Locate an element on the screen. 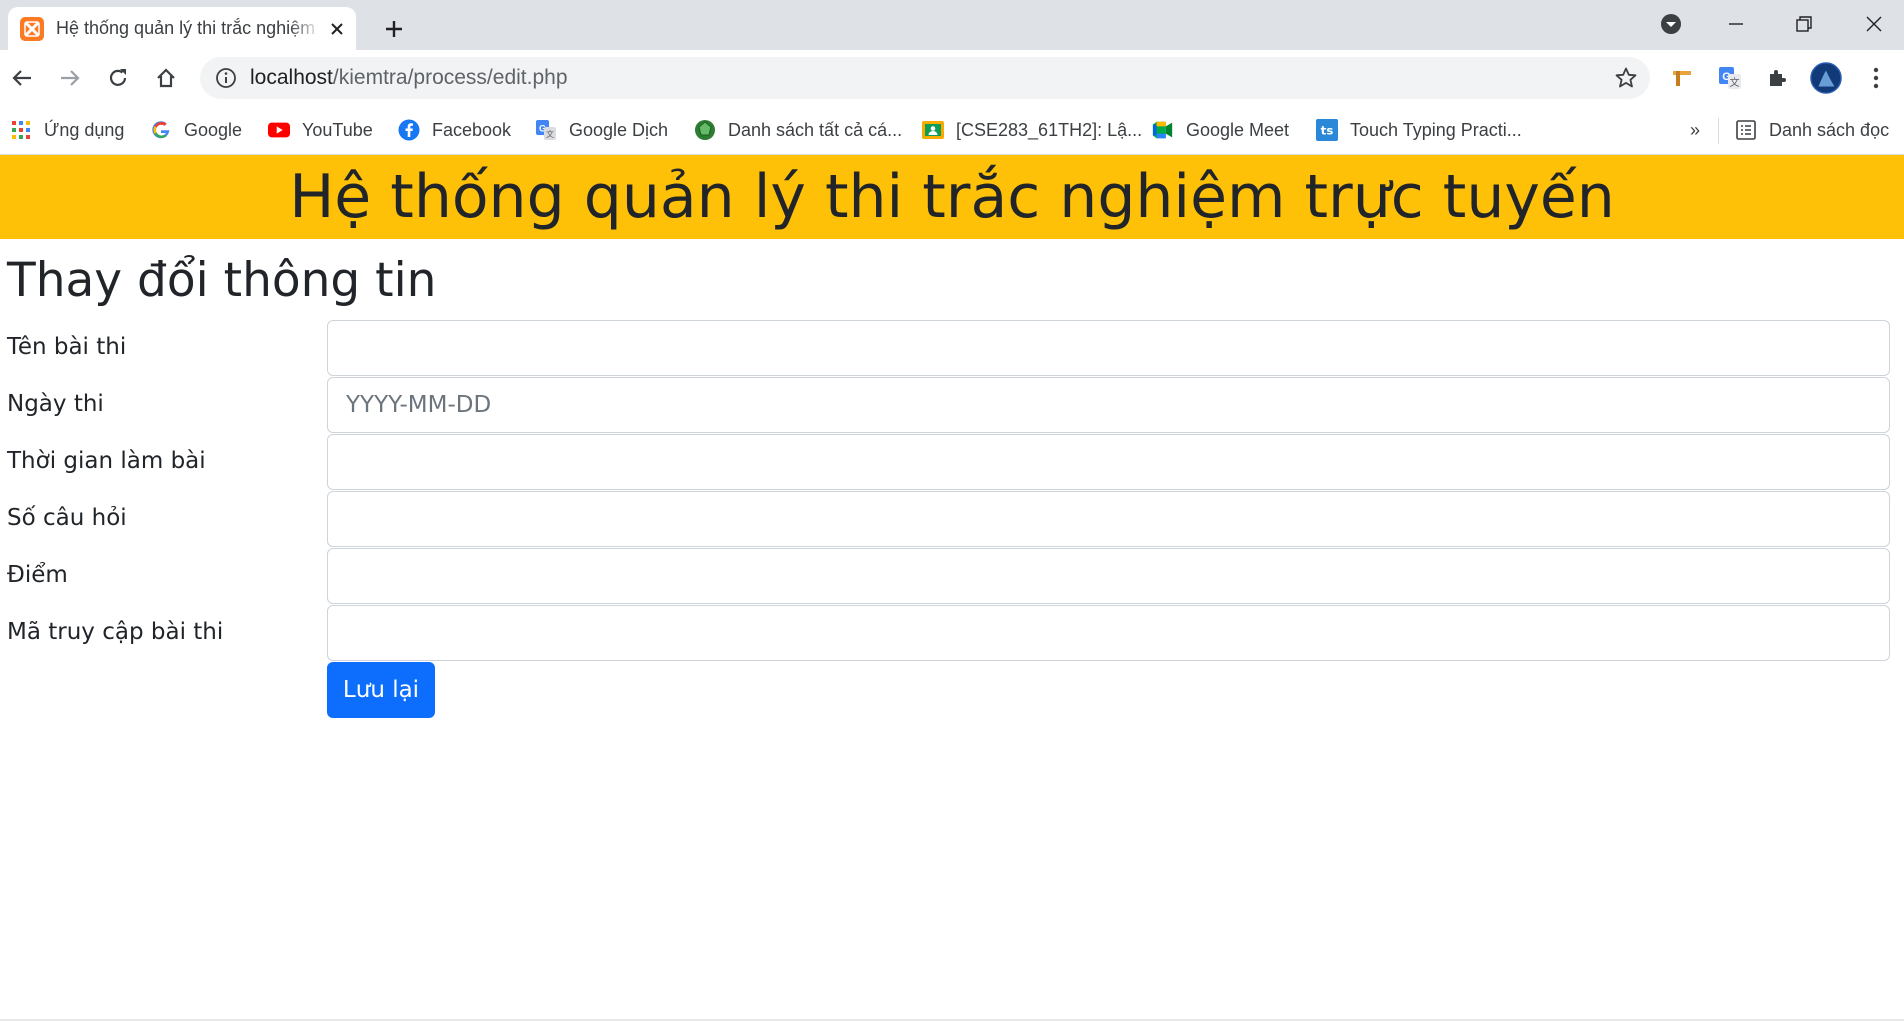 This screenshot has width=1904, height=1021. bookmark-youtube: YouTube is located at coordinates (320, 130).